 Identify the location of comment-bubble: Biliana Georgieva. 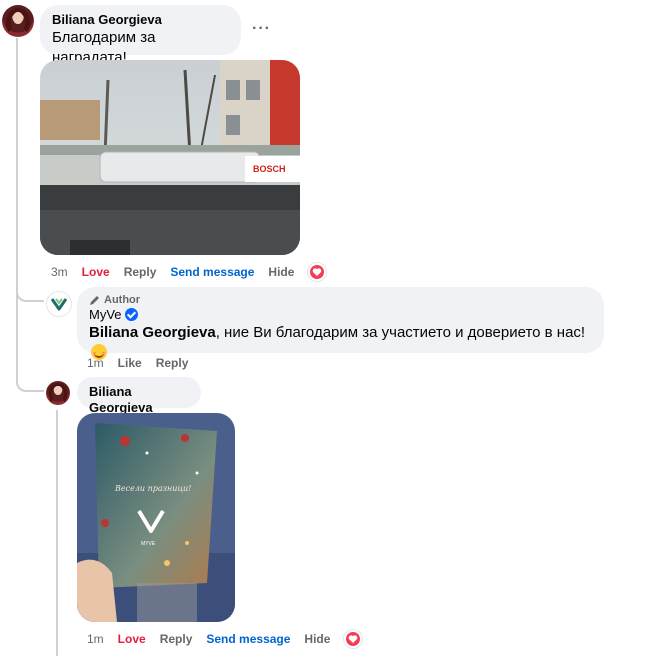
(139, 396).